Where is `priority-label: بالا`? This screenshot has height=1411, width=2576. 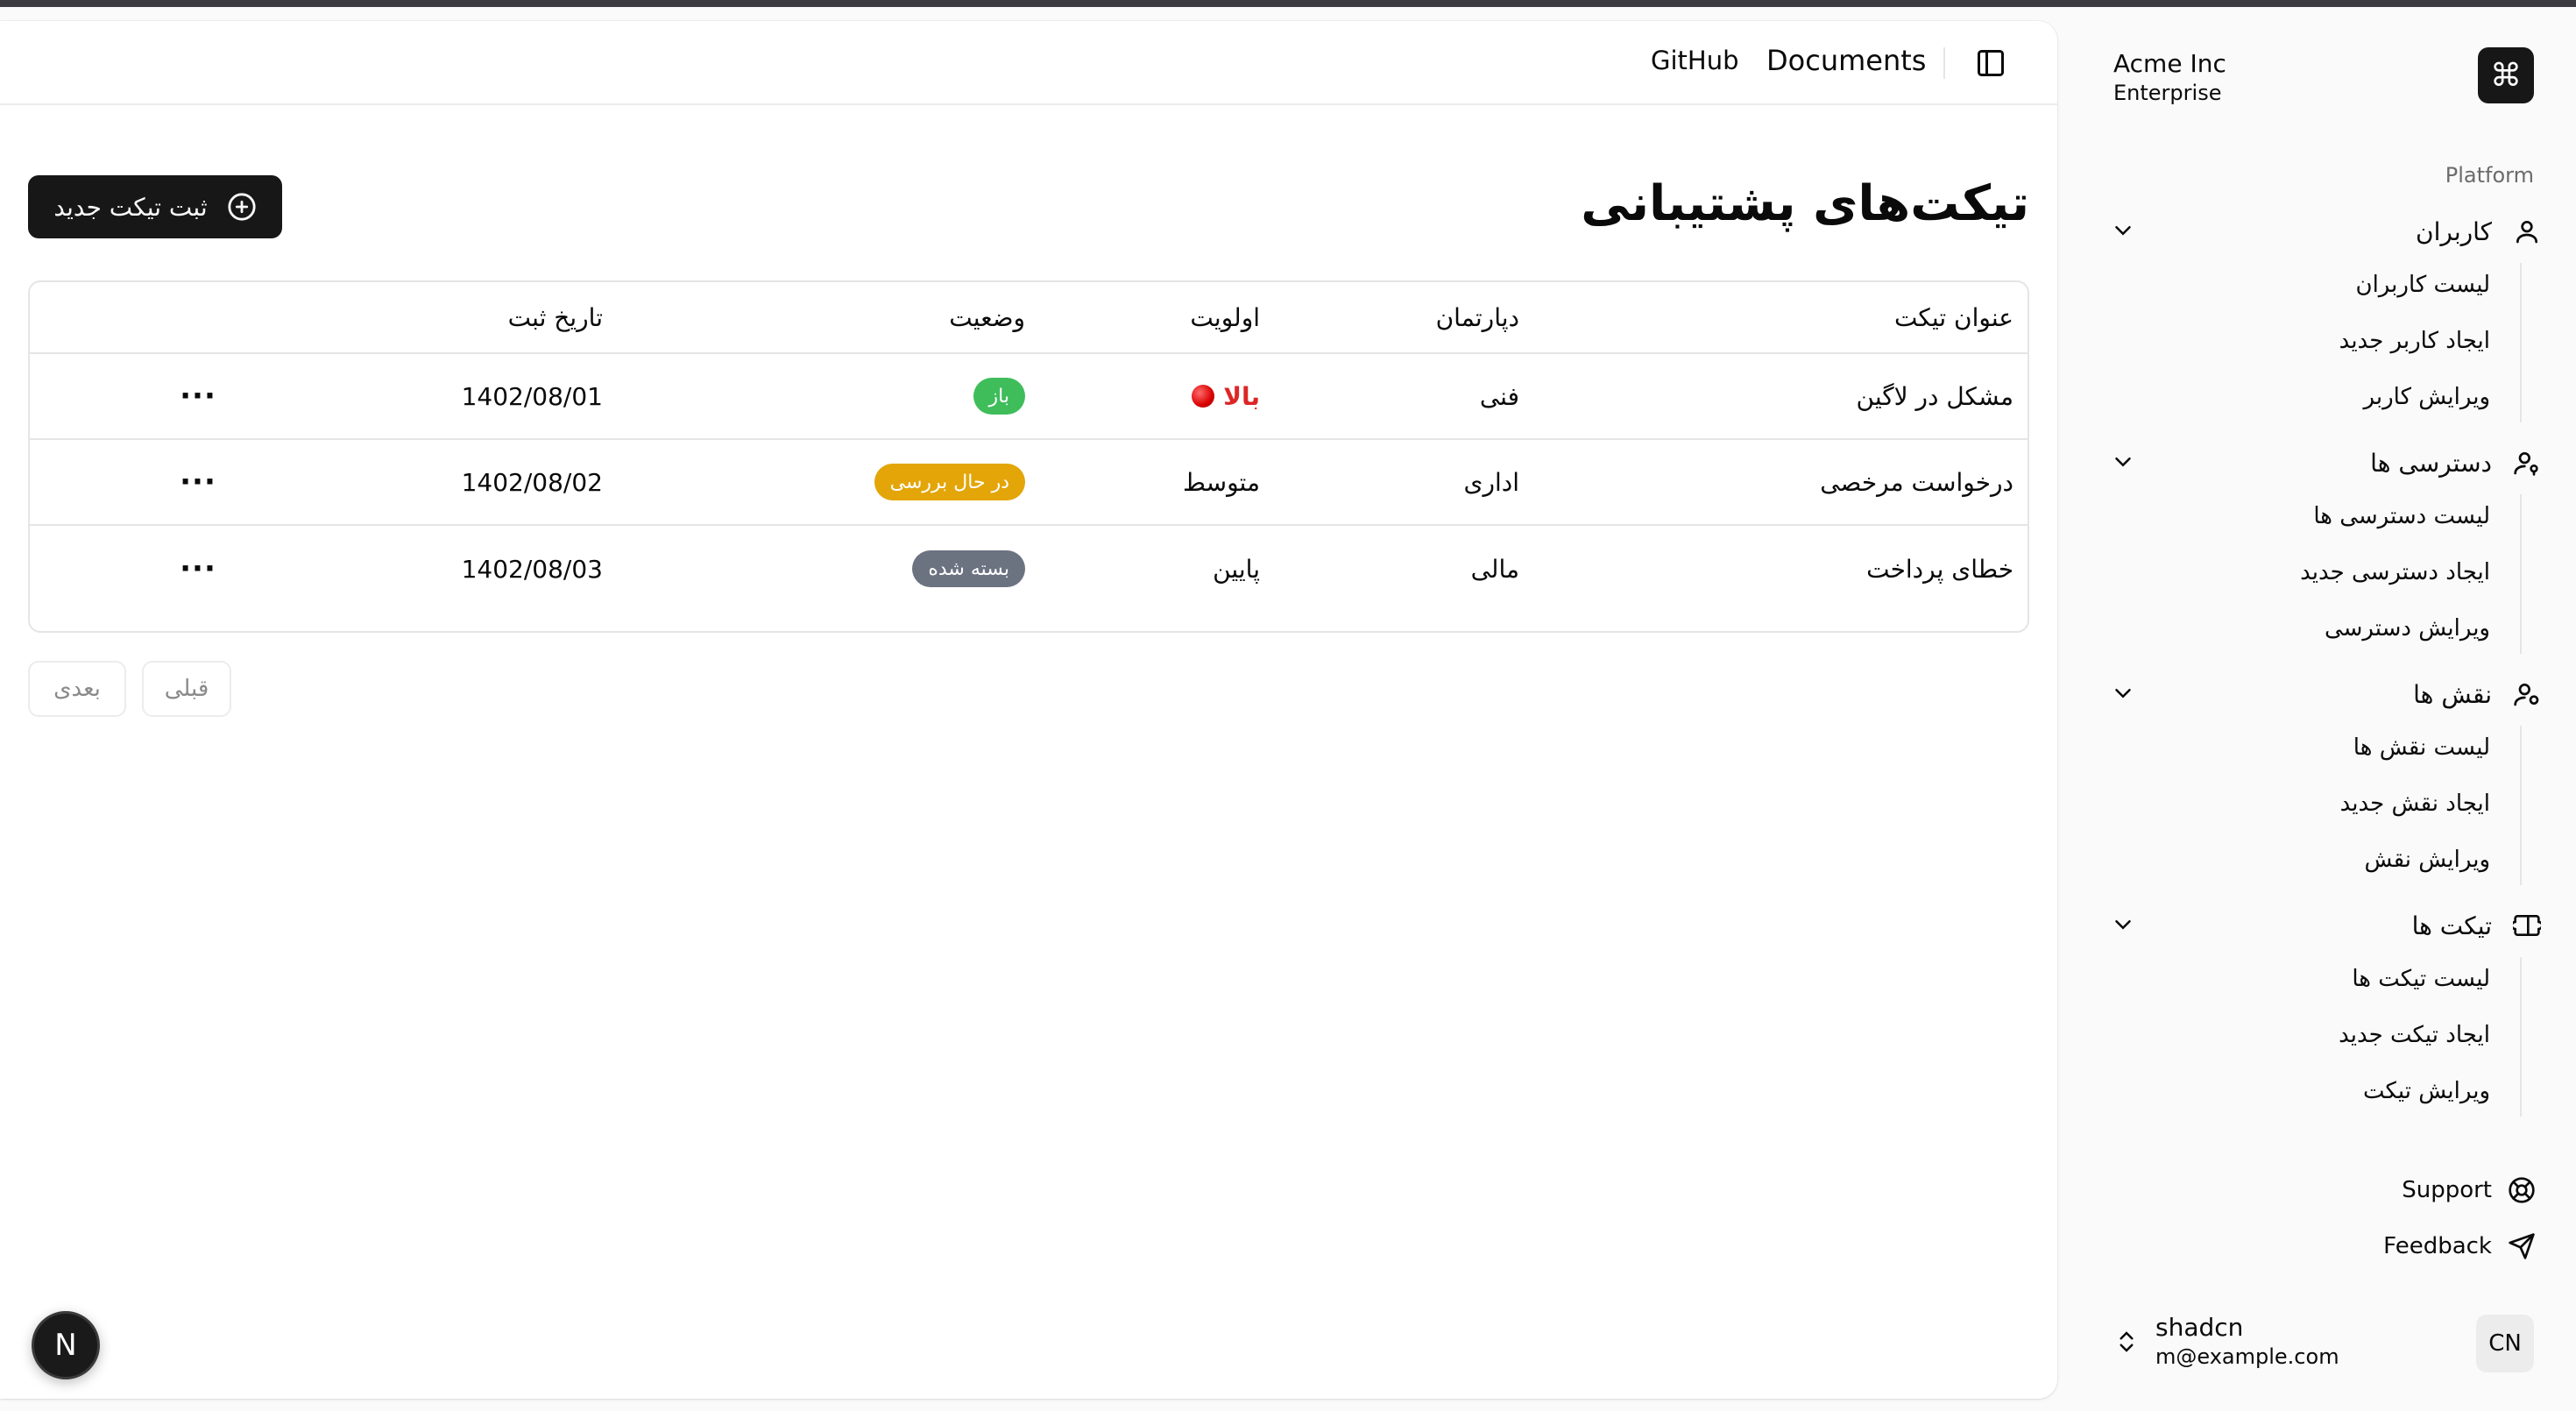 priority-label: بالا is located at coordinates (1241, 396).